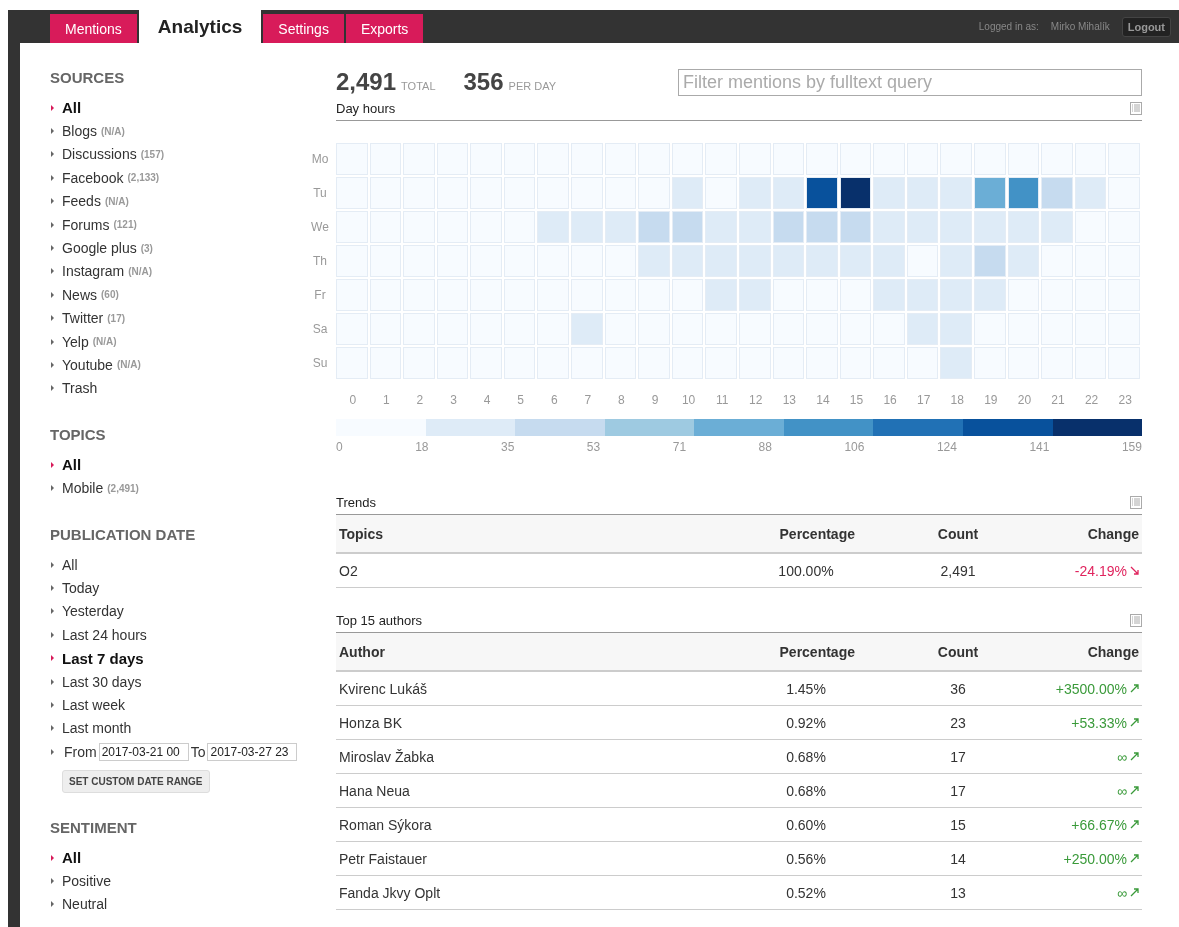 The width and height of the screenshot is (1179, 927). Describe the element at coordinates (1099, 824) in the screenshot. I see `change-value: +66.67%` at that location.